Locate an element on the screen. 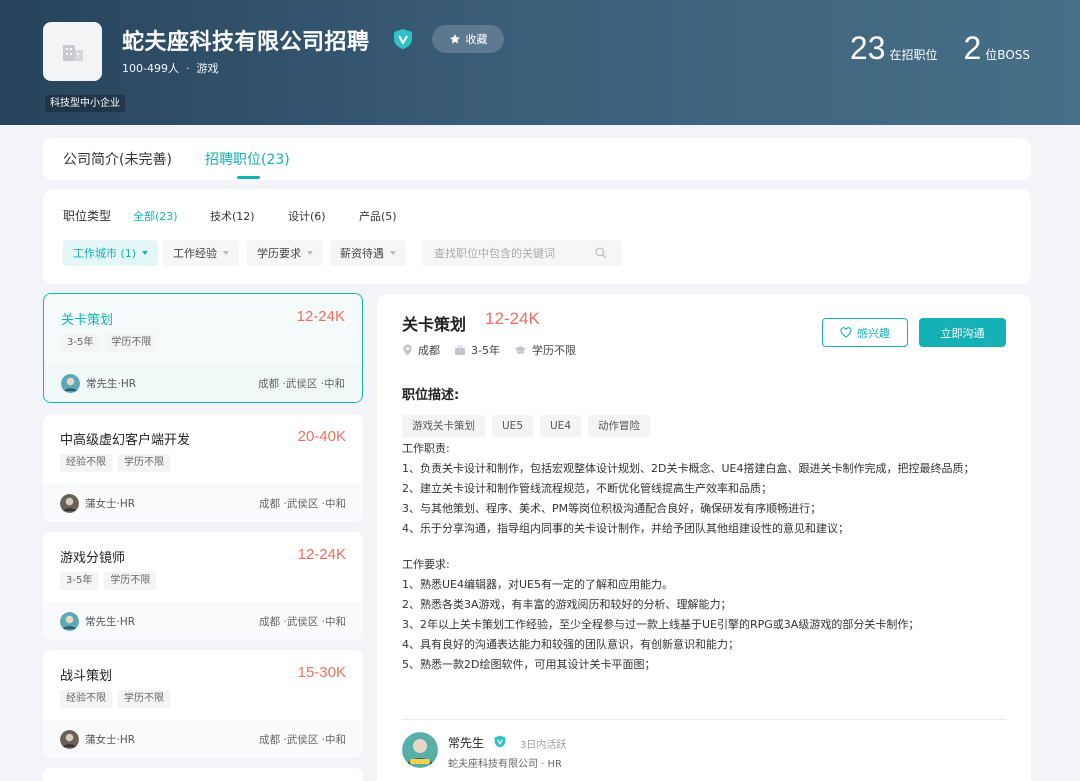  company-stats: 23 在招职位 2 位BOSS is located at coordinates (940, 48).